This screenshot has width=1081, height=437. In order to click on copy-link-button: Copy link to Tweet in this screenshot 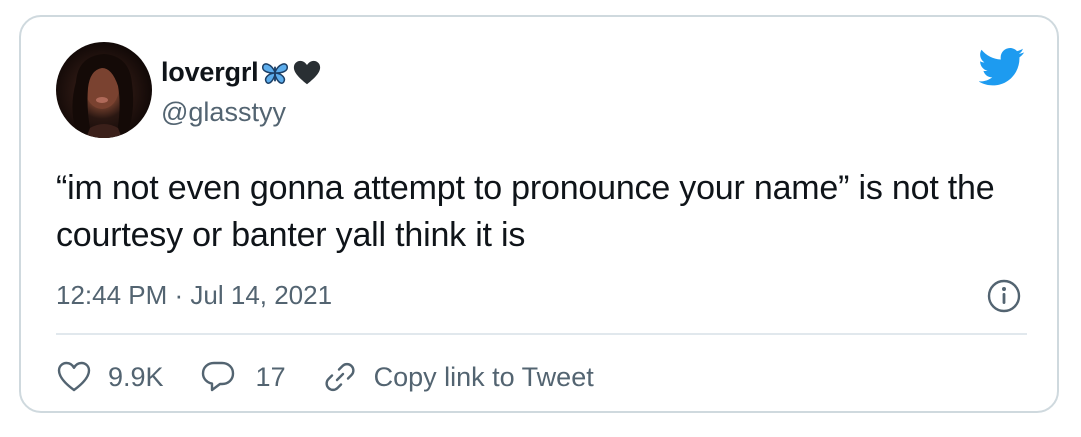, I will do `click(458, 377)`.